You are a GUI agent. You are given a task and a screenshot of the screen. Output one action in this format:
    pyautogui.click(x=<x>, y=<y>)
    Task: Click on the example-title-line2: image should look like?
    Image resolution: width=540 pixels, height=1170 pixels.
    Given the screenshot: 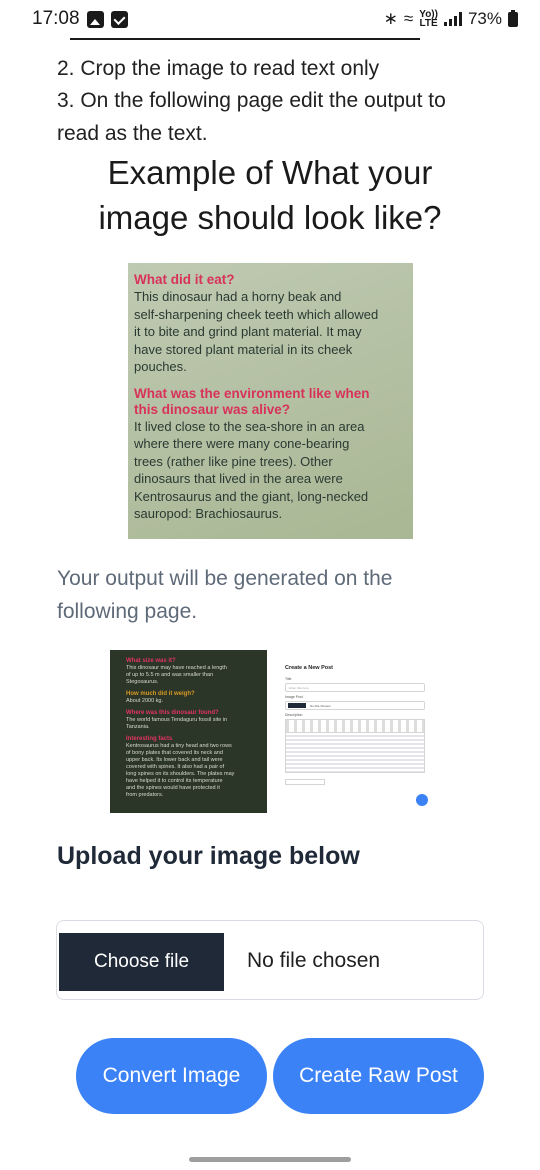 What is the action you would take?
    pyautogui.click(x=270, y=217)
    